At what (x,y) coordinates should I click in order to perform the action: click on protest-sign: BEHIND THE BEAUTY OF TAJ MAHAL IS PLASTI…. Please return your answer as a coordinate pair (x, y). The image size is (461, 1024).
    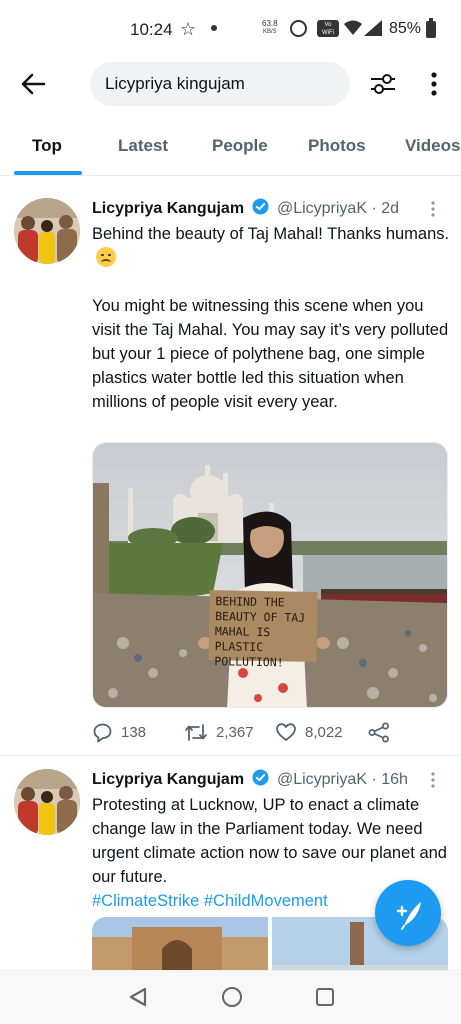
    Looking at the image, I should click on (263, 629).